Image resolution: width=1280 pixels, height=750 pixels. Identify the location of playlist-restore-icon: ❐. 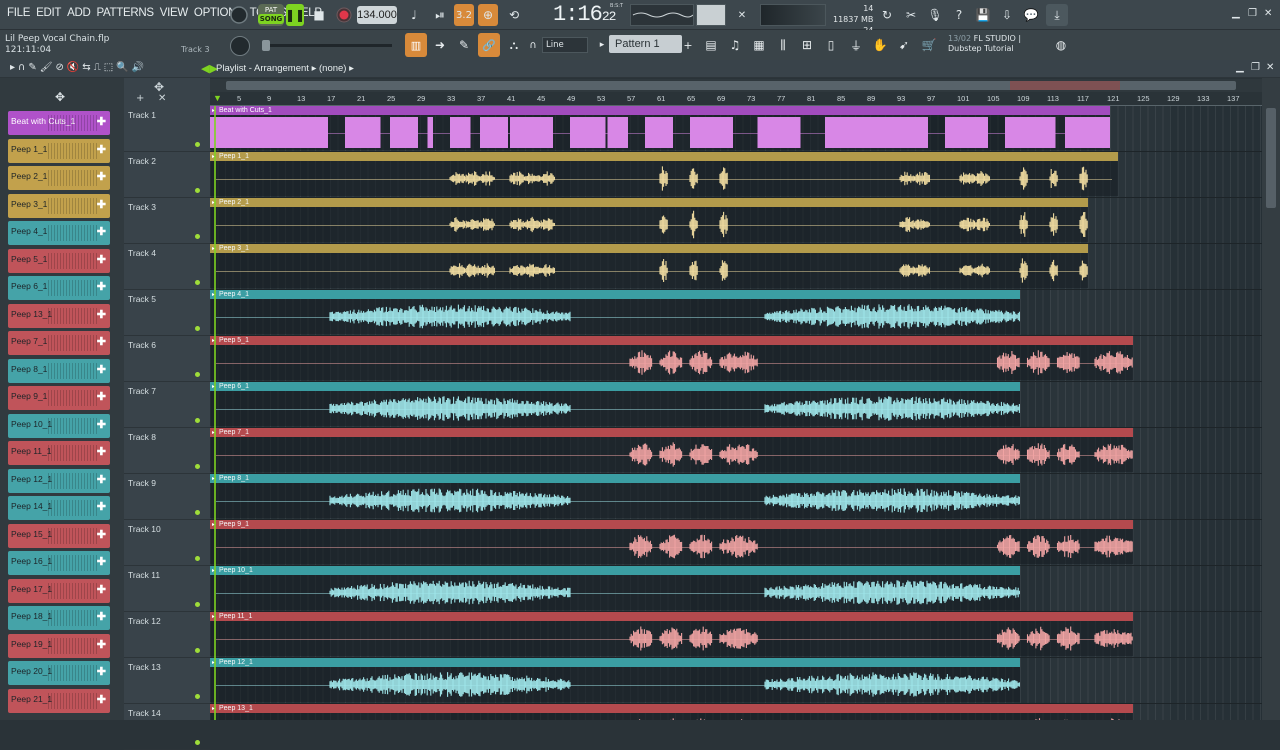
(1255, 67).